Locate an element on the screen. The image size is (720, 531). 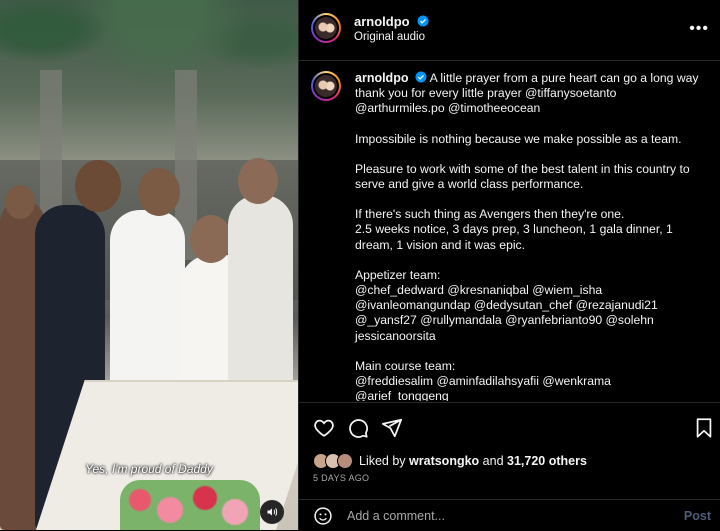
liked-by-user: wratsongko is located at coordinates (444, 461).